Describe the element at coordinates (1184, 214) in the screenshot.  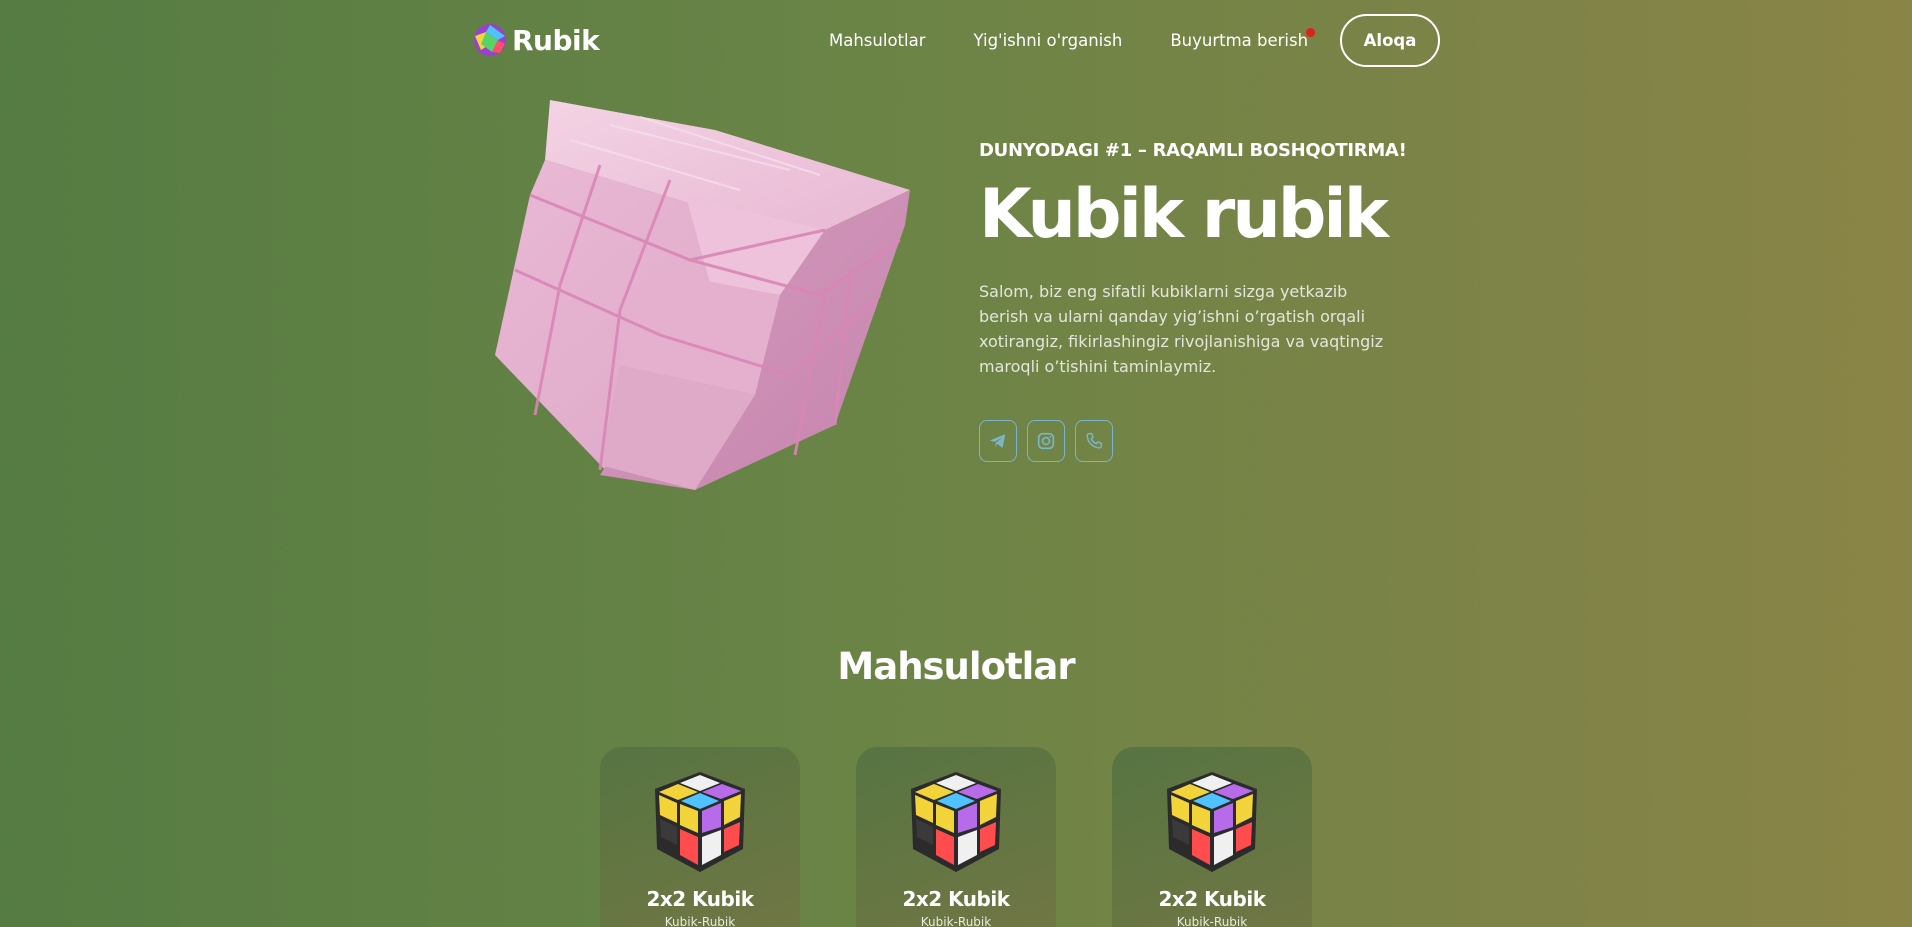
I see `hero-title: Kubik rubik` at that location.